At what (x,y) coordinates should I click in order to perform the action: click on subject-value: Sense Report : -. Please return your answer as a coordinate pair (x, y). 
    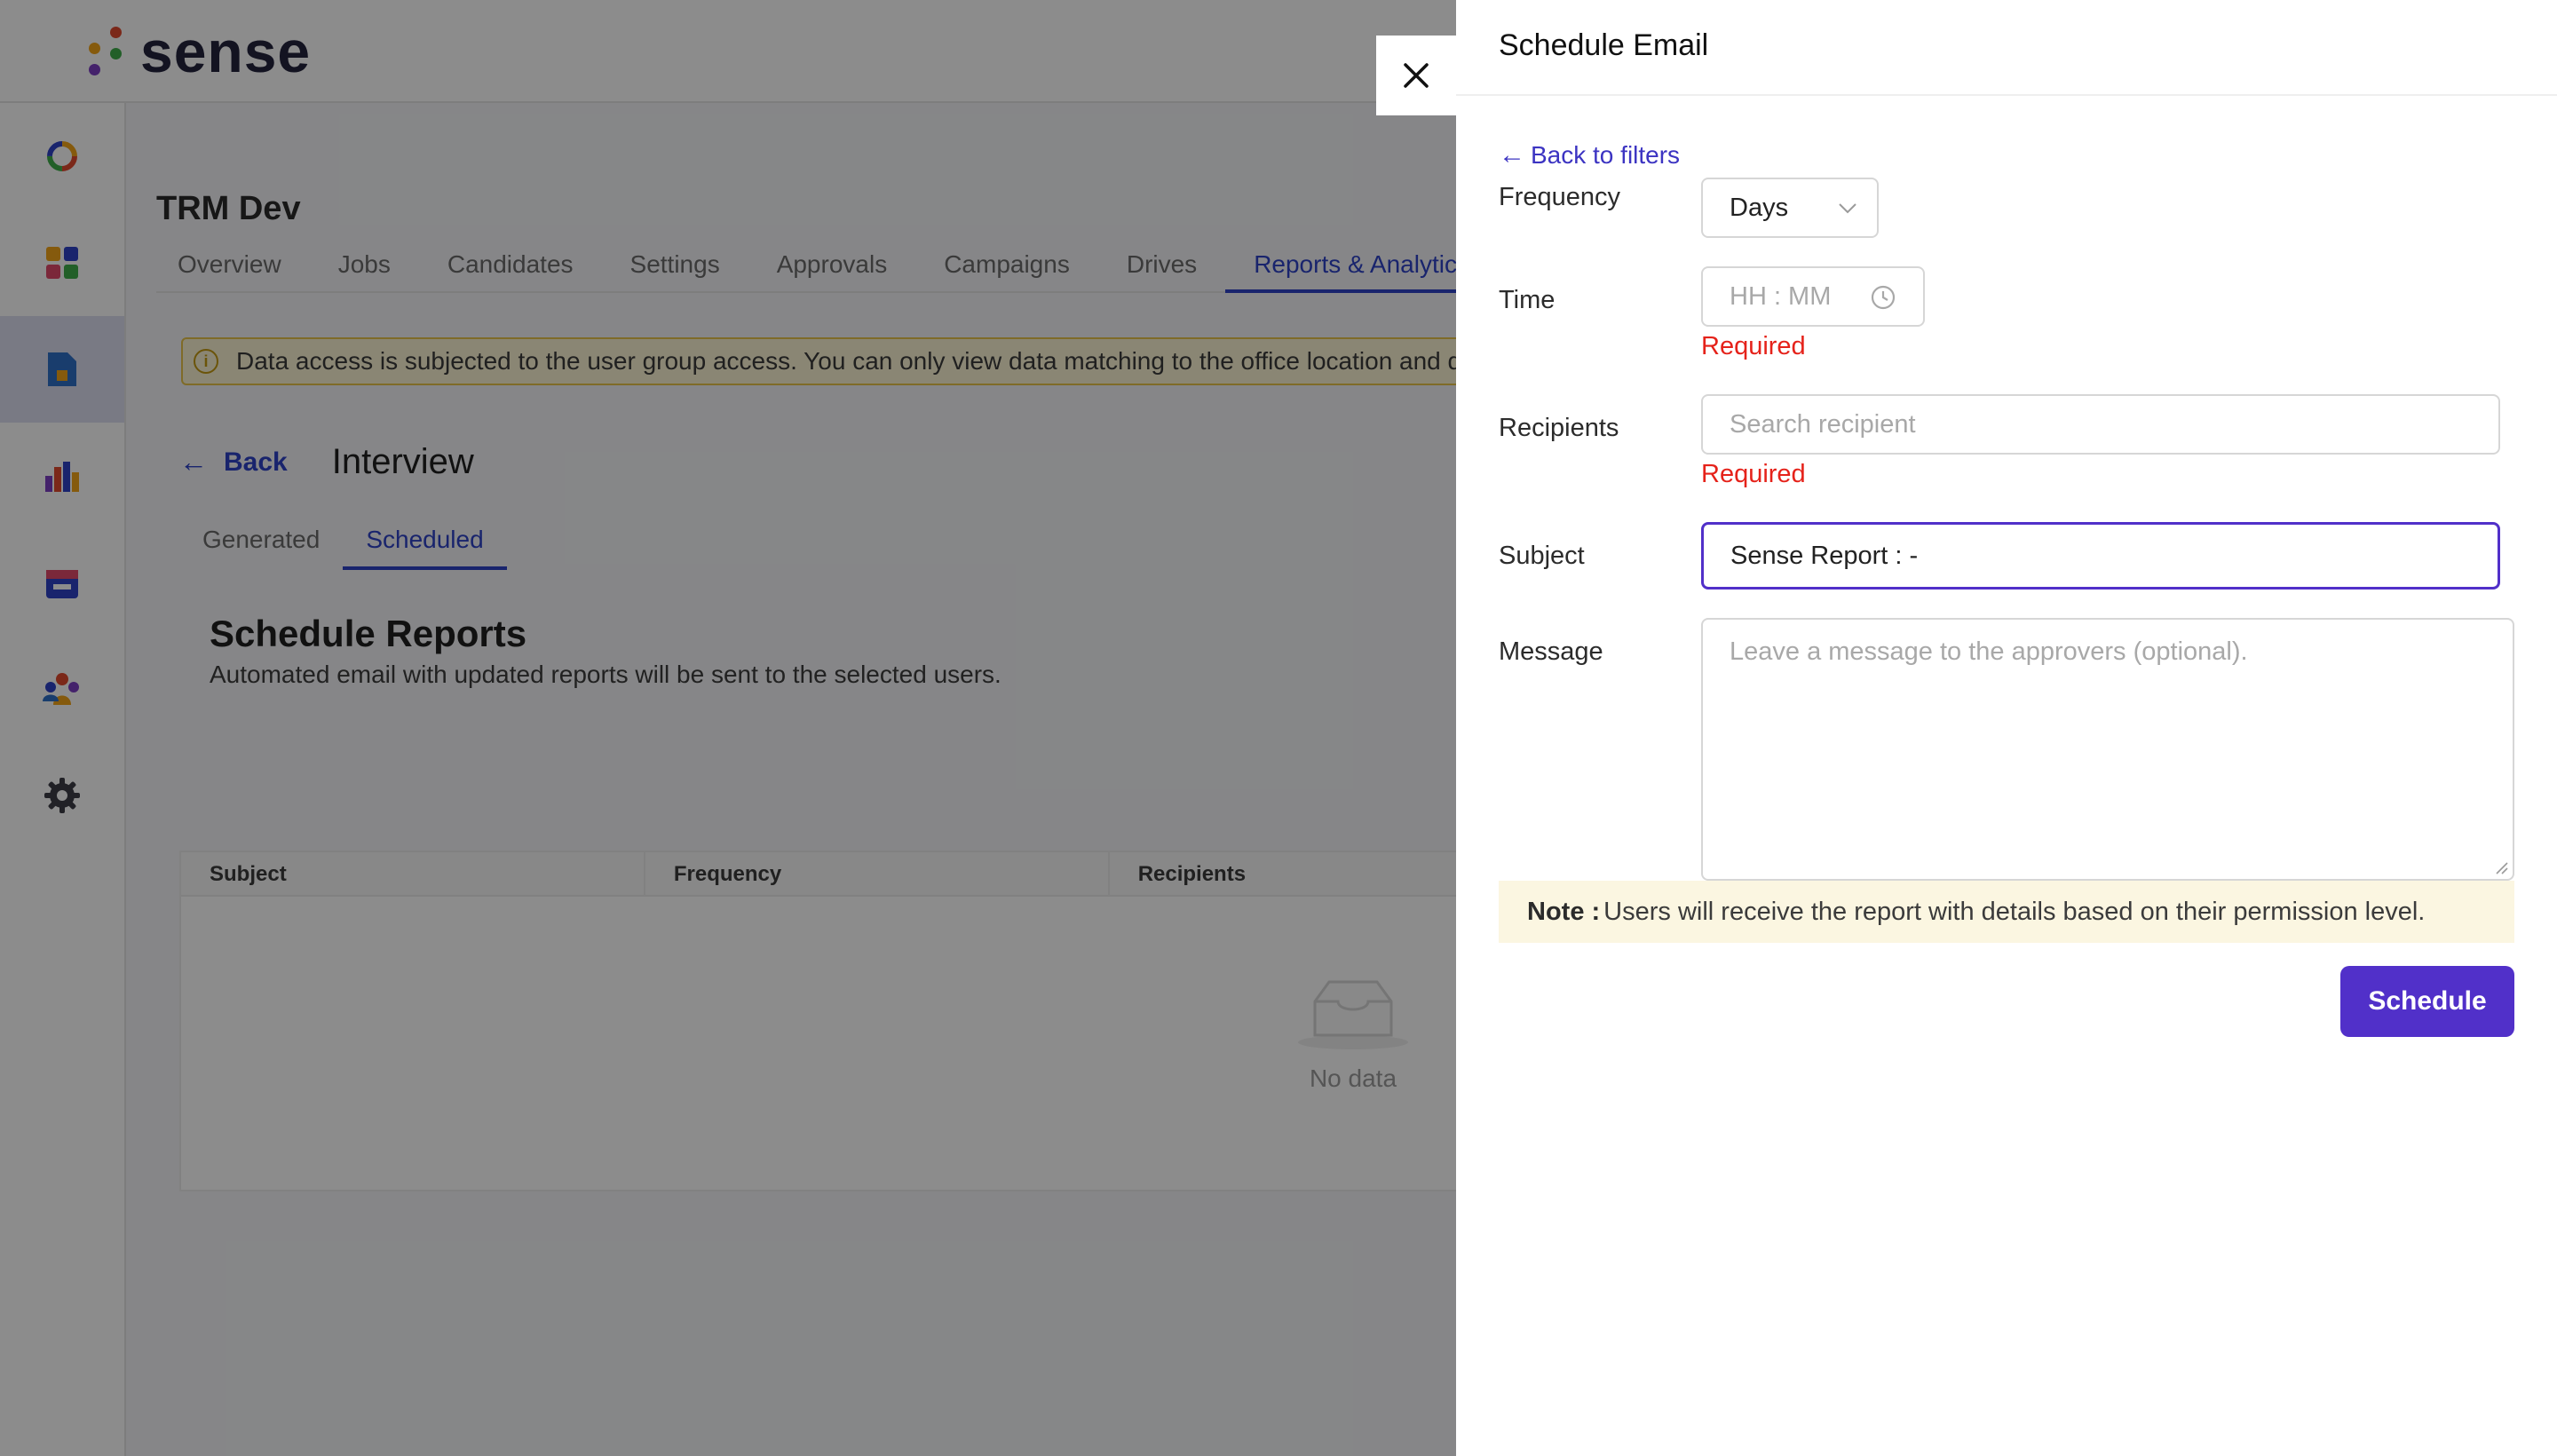
    Looking at the image, I should click on (1824, 555).